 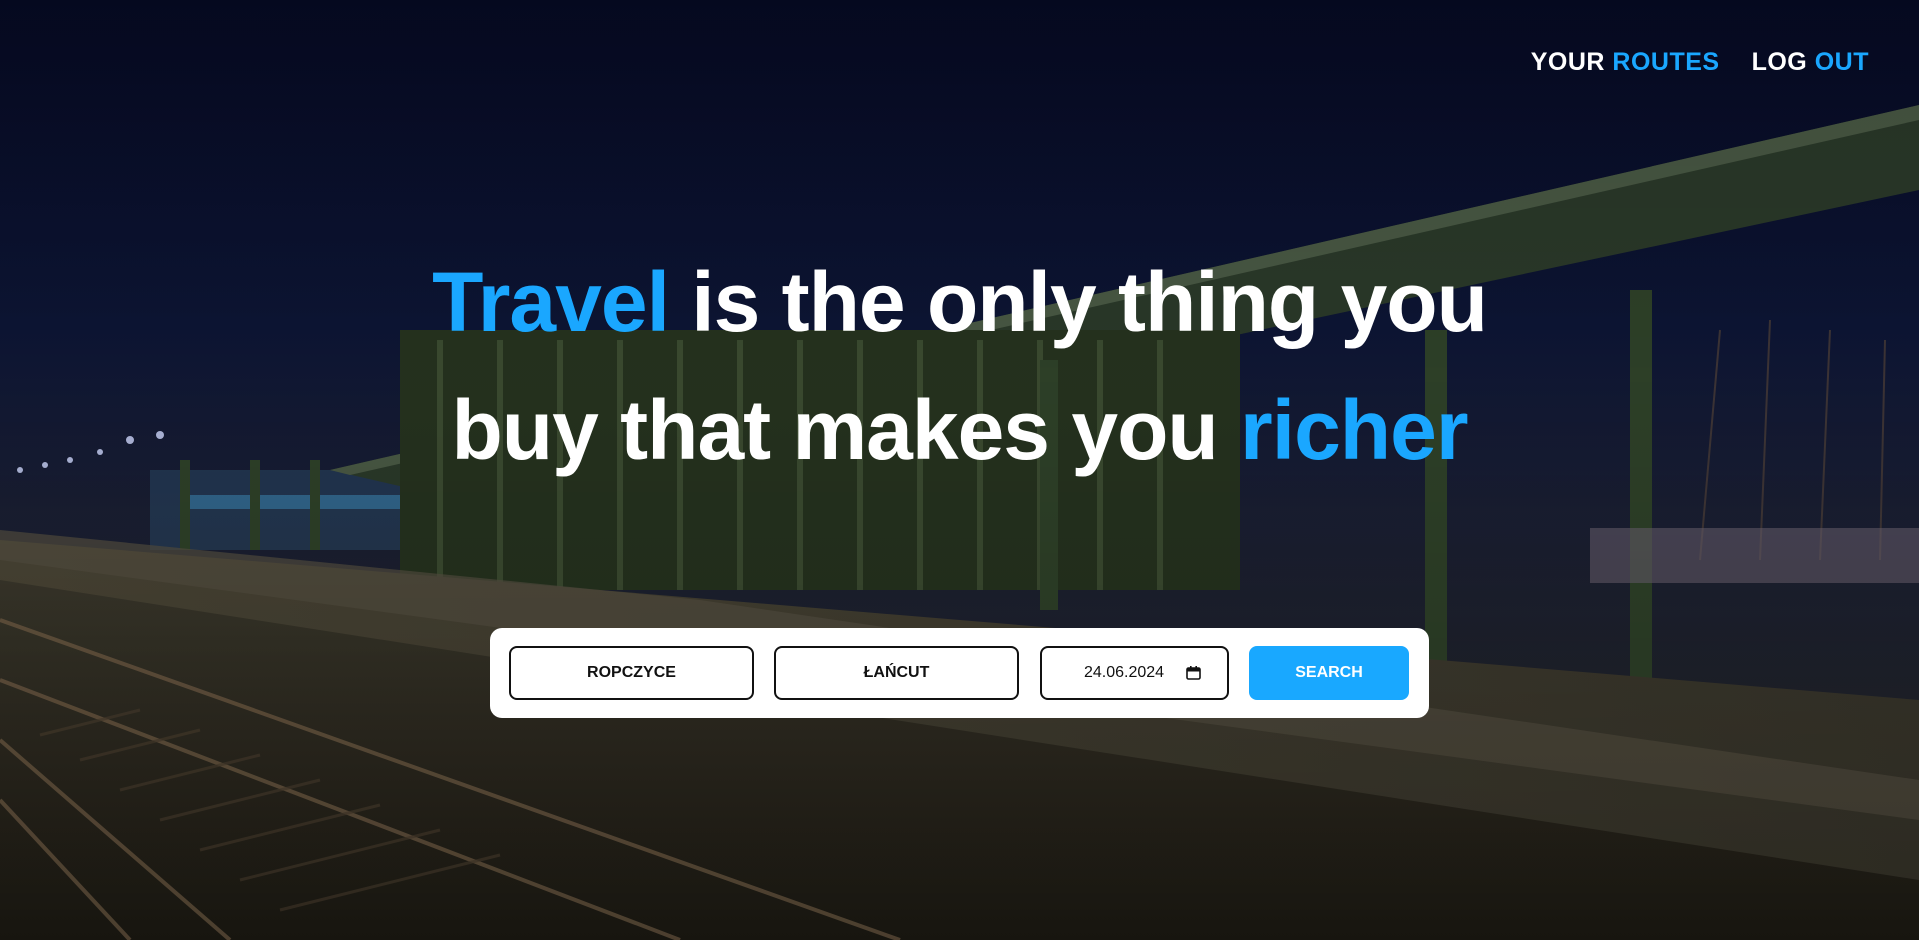 I want to click on hero-line1-text: is the only thing you, so click(x=1078, y=302).